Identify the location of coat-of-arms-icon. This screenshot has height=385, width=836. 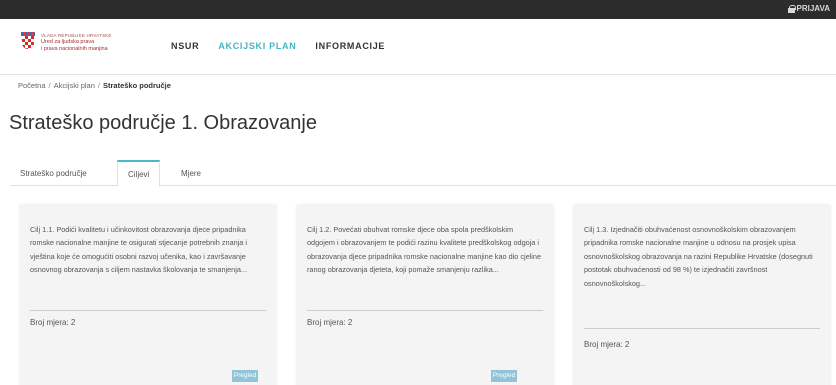
(28, 41).